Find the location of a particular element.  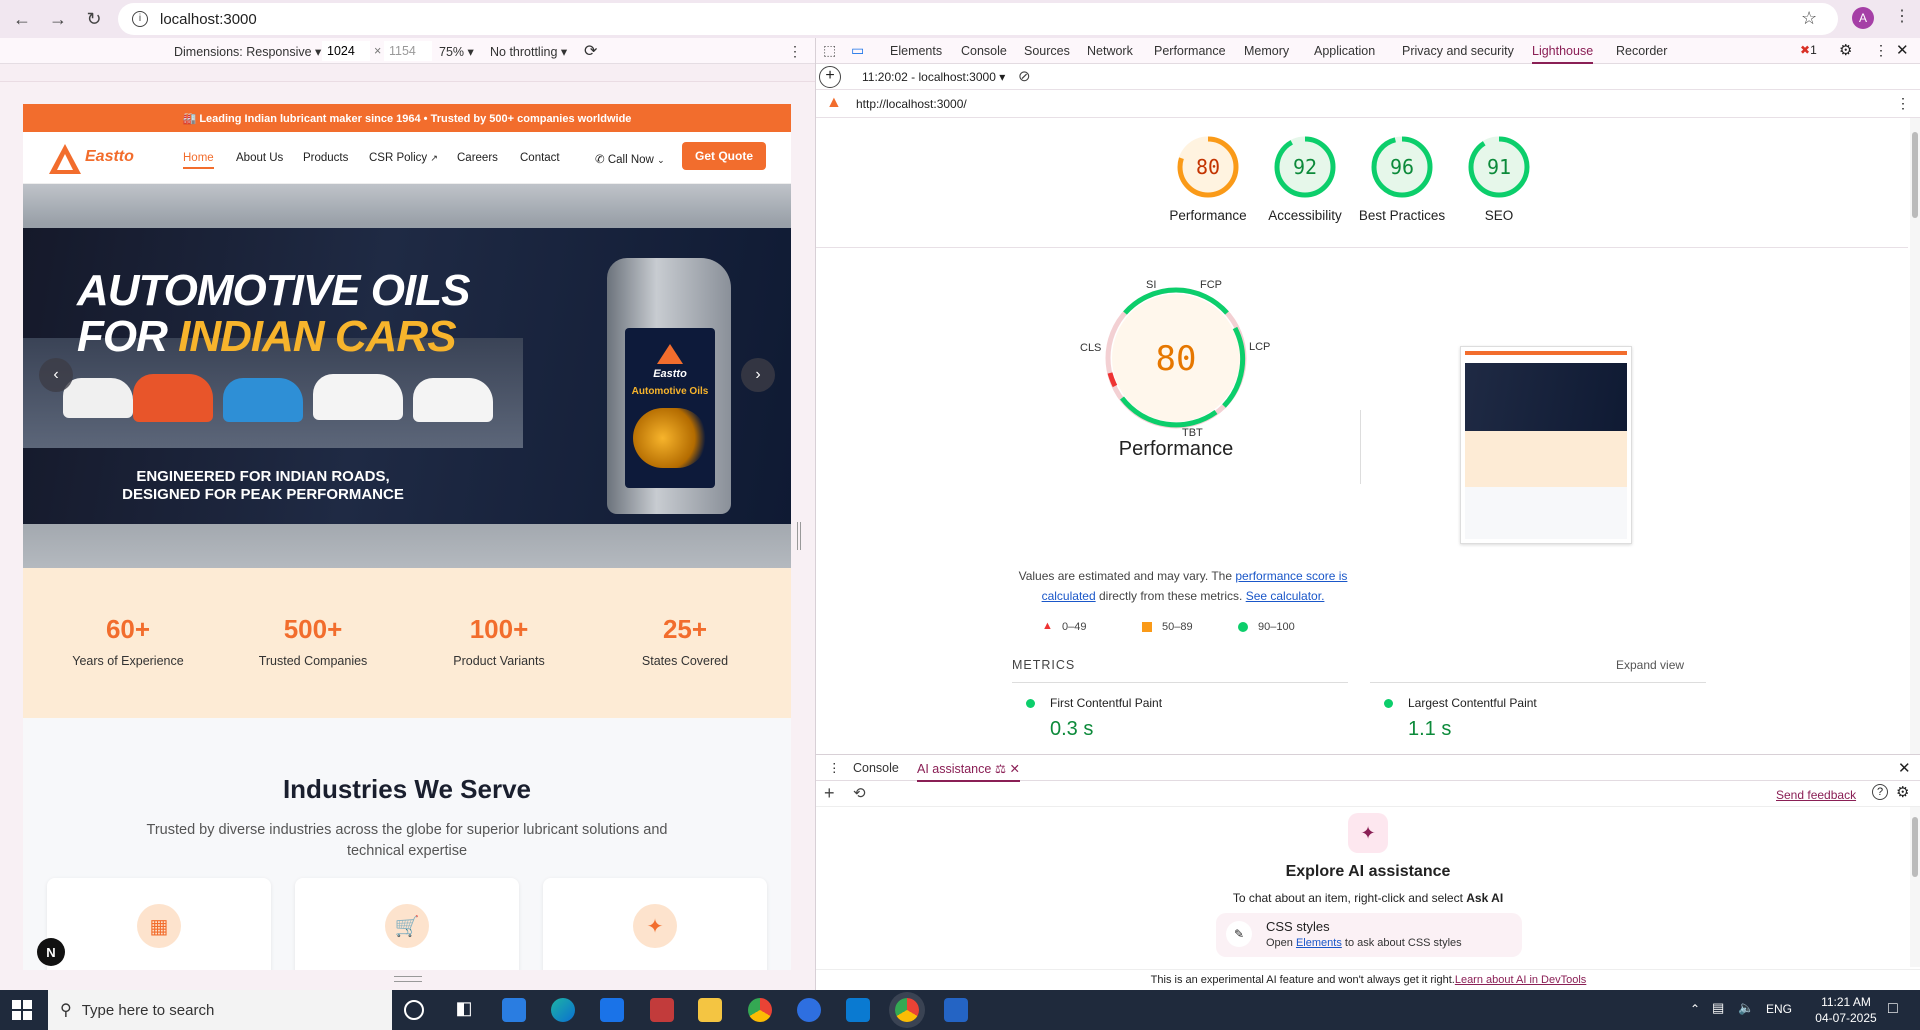

powershell-icon is located at coordinates (956, 1010).